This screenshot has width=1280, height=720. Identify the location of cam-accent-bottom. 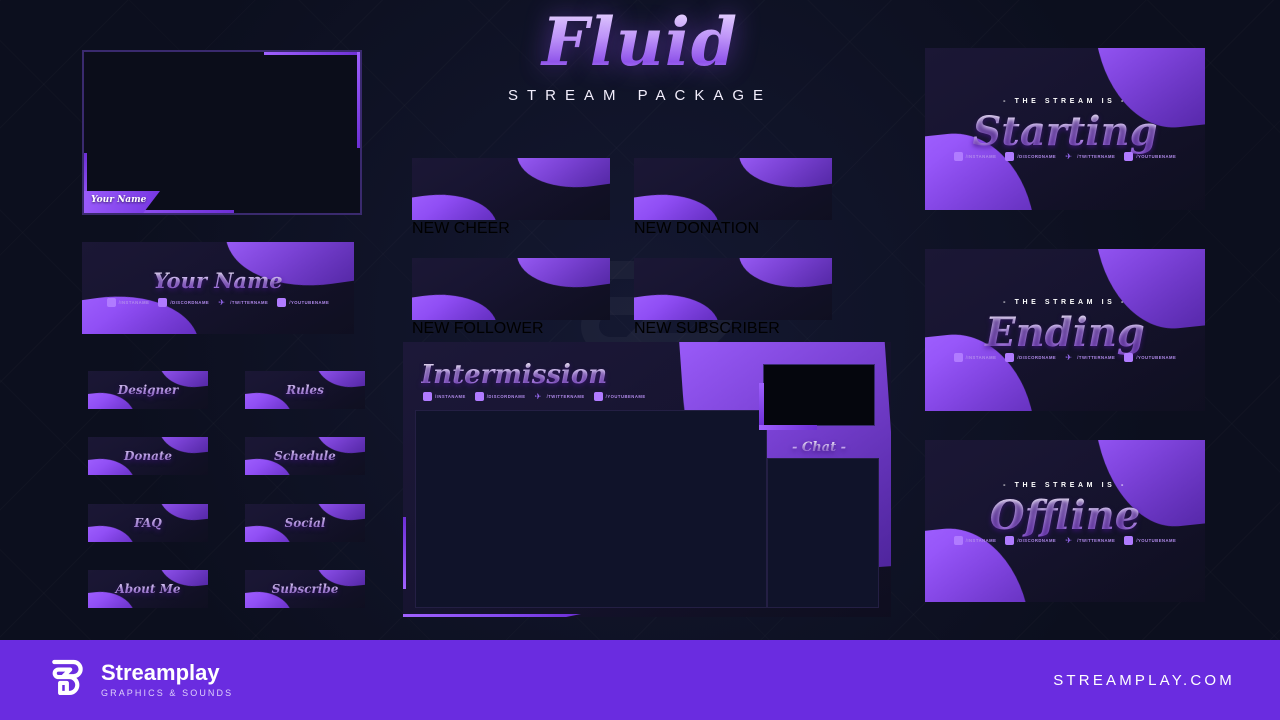
(788, 427).